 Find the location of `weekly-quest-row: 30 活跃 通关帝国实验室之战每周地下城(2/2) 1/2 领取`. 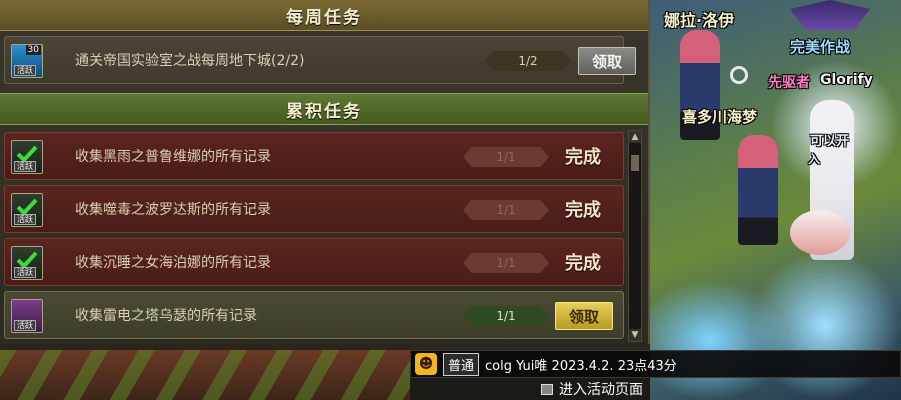

weekly-quest-row: 30 活跃 通关帝国实验室之战每周地下城(2/2) 1/2 领取 is located at coordinates (320, 60).